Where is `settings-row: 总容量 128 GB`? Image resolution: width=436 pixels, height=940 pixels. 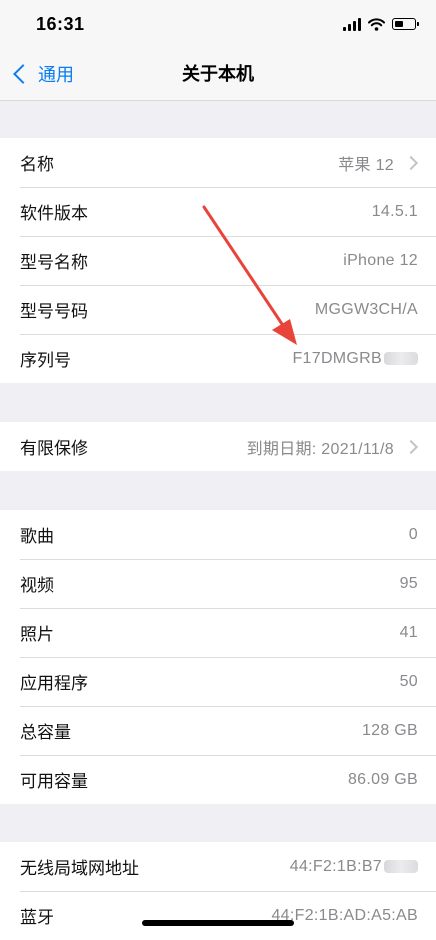 settings-row: 总容量 128 GB is located at coordinates (218, 730).